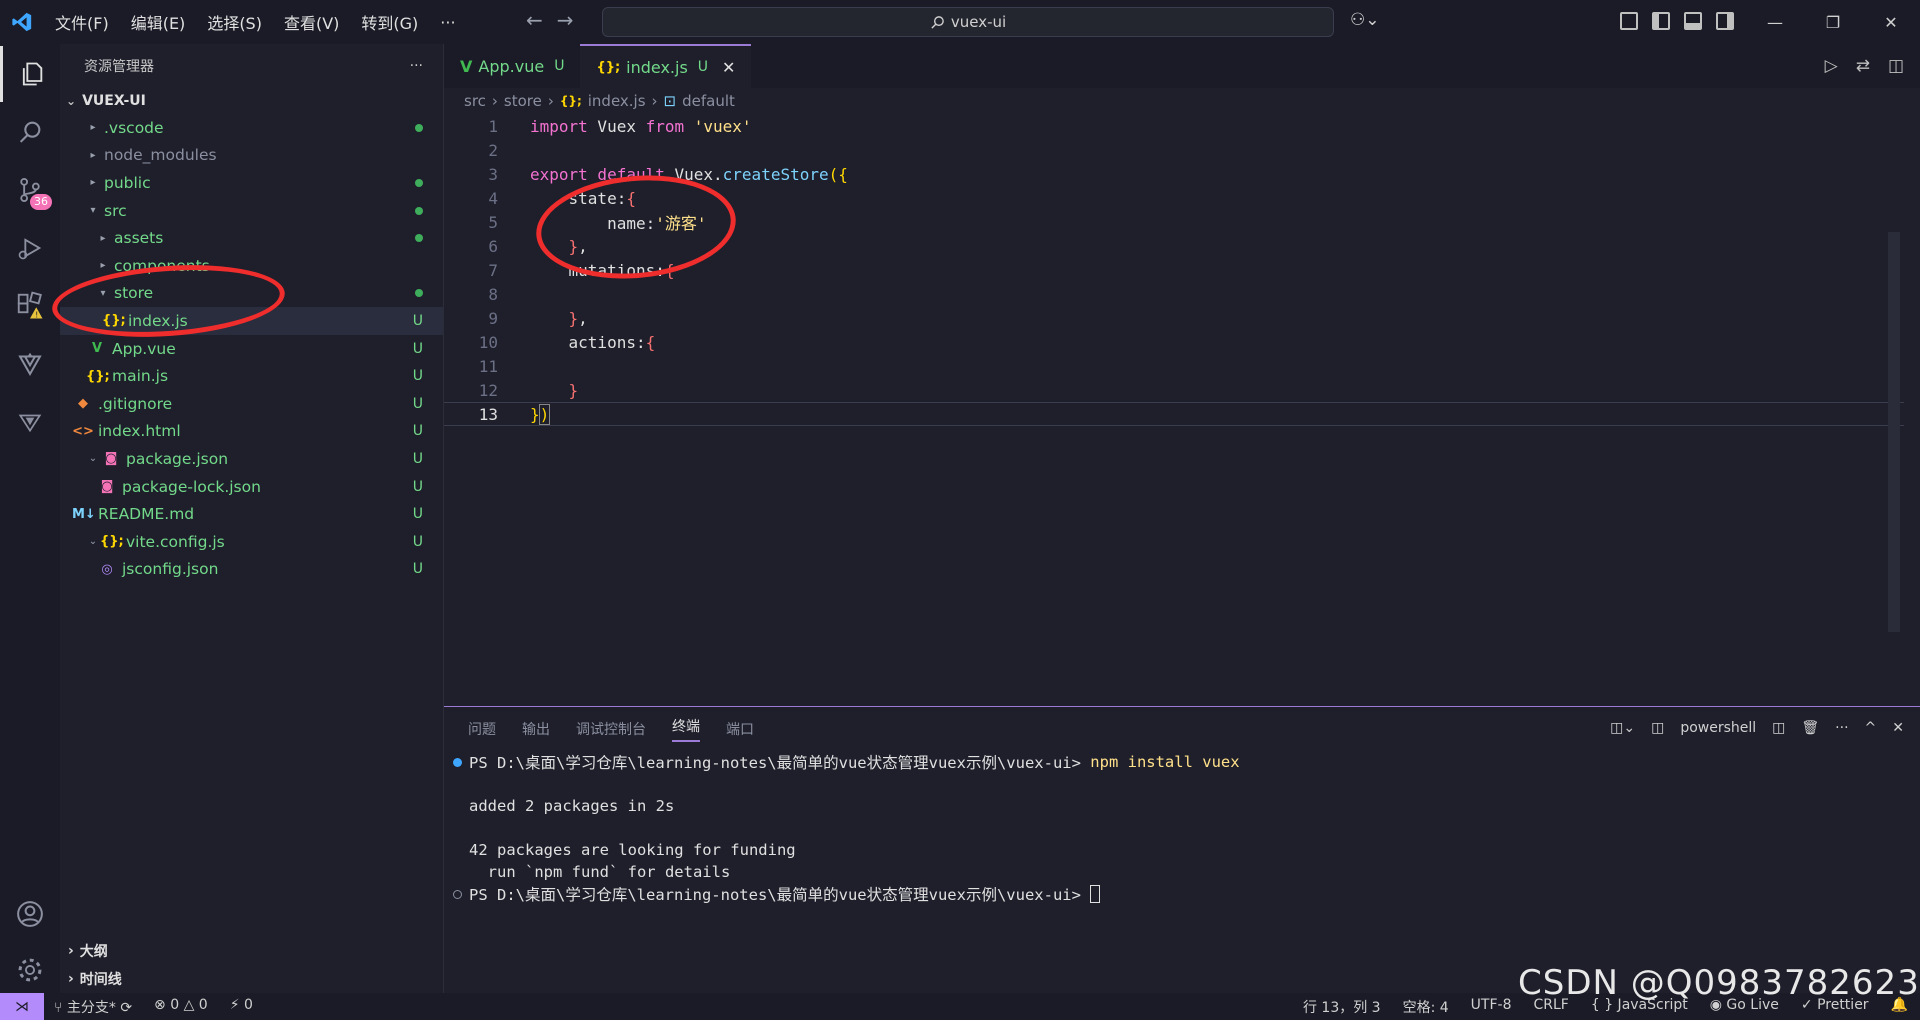  What do you see at coordinates (1491, 1007) in the screenshot?
I see `encoding: UTF-8` at bounding box center [1491, 1007].